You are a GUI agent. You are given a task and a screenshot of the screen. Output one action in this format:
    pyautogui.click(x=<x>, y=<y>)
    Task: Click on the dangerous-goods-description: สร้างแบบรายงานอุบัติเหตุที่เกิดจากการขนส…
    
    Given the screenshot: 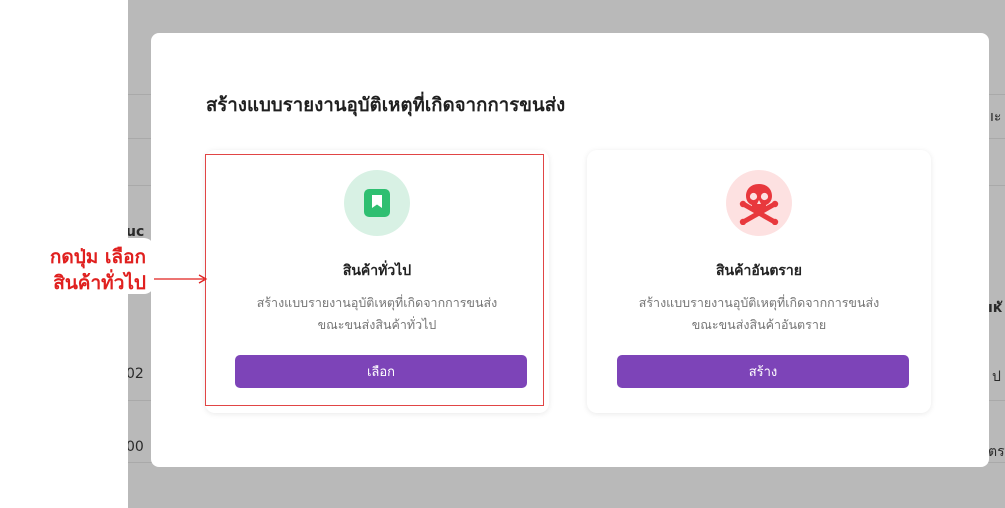 What is the action you would take?
    pyautogui.click(x=759, y=314)
    